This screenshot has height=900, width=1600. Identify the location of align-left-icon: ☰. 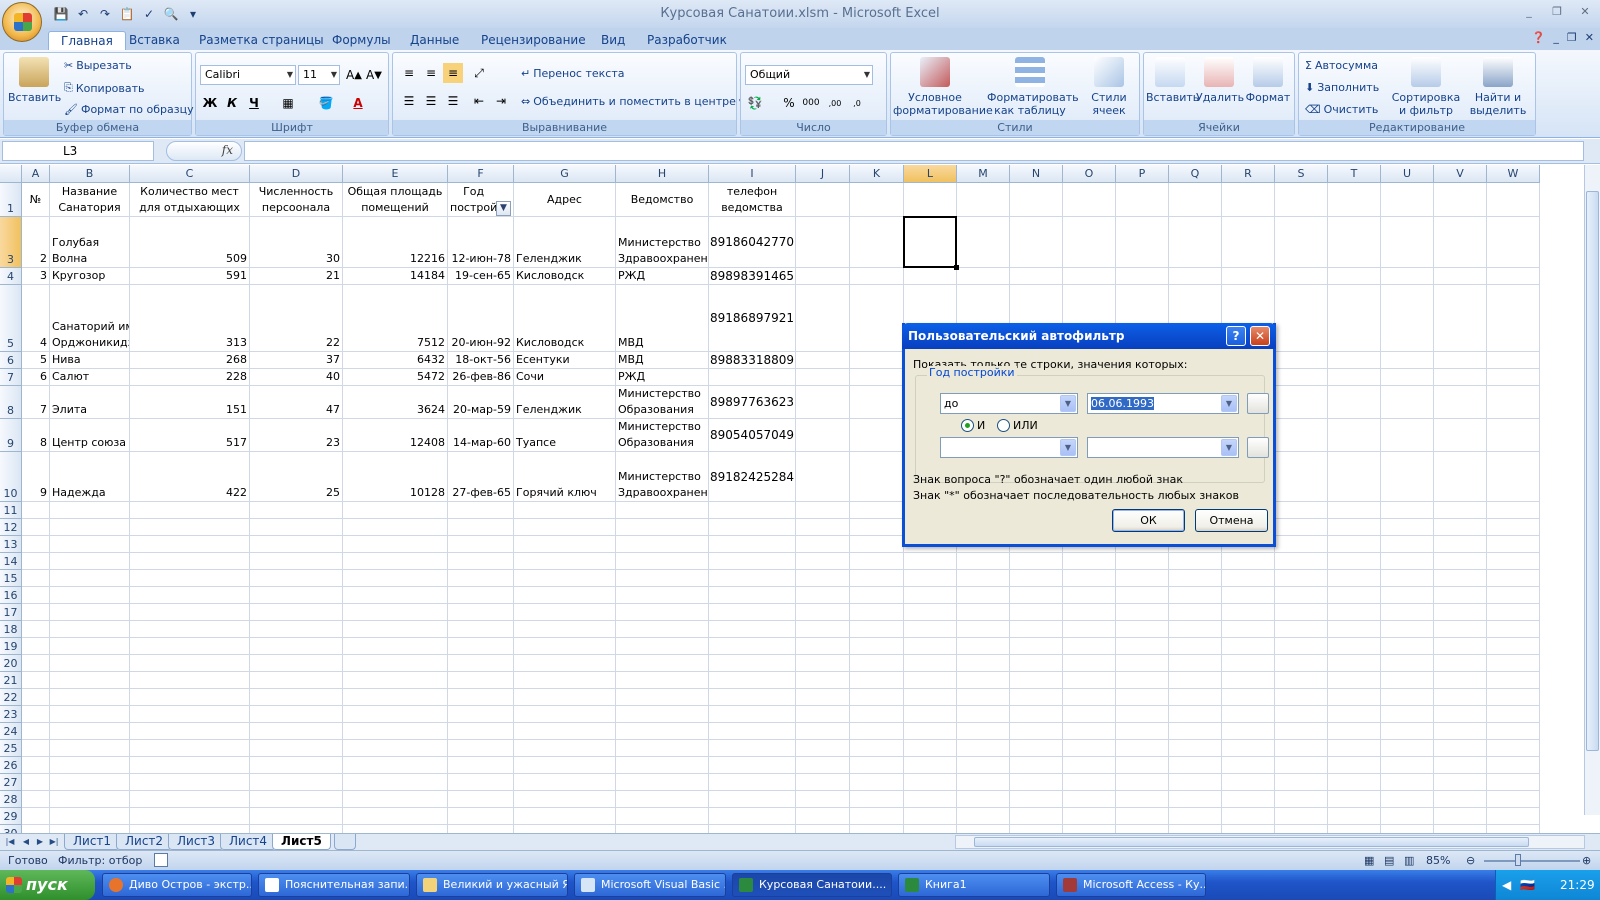
(409, 101).